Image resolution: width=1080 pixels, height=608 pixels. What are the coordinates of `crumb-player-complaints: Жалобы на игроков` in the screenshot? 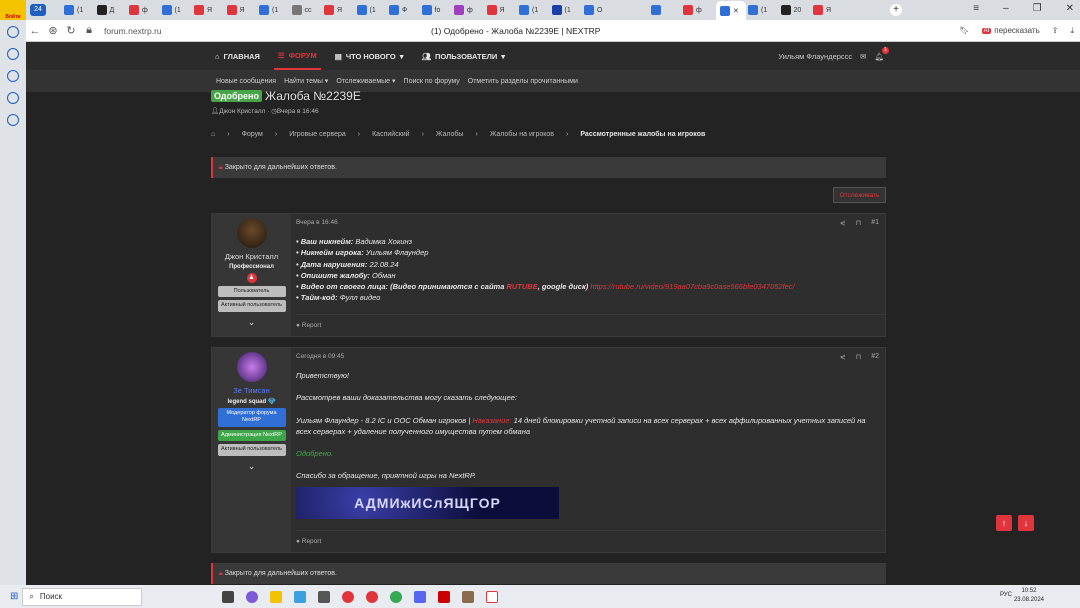 It's located at (522, 134).